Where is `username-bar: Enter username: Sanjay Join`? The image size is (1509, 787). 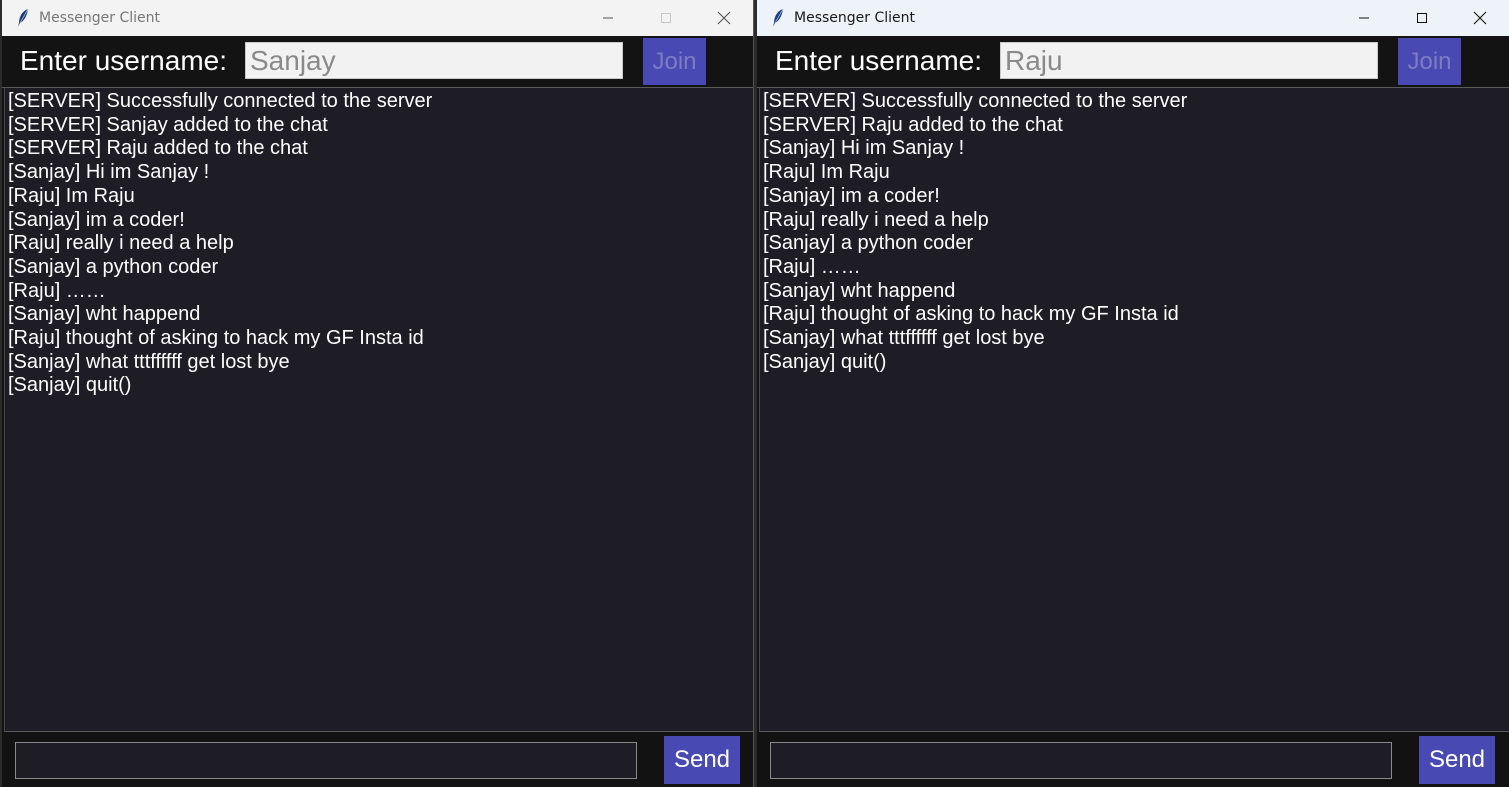 username-bar: Enter username: Sanjay Join is located at coordinates (377, 62).